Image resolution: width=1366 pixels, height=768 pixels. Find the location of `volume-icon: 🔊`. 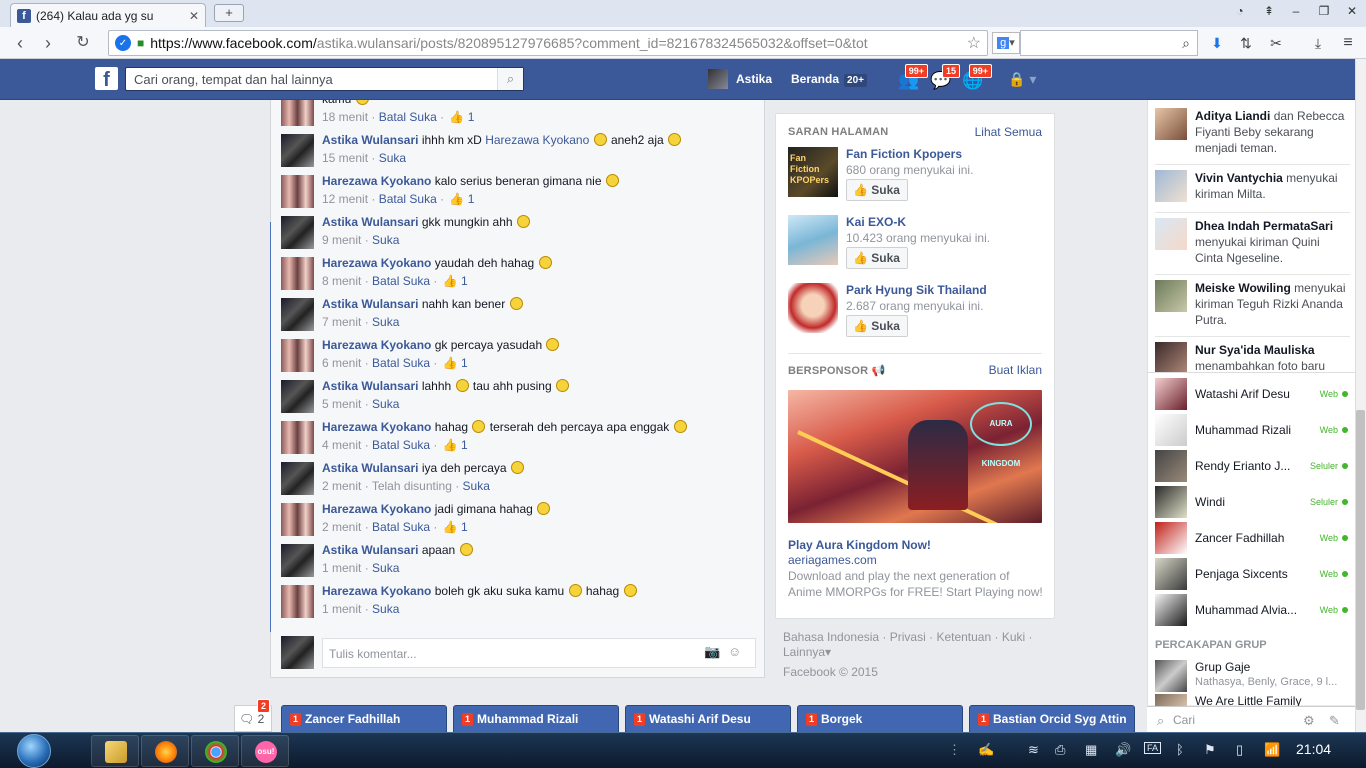

volume-icon: 🔊 is located at coordinates (1123, 750).